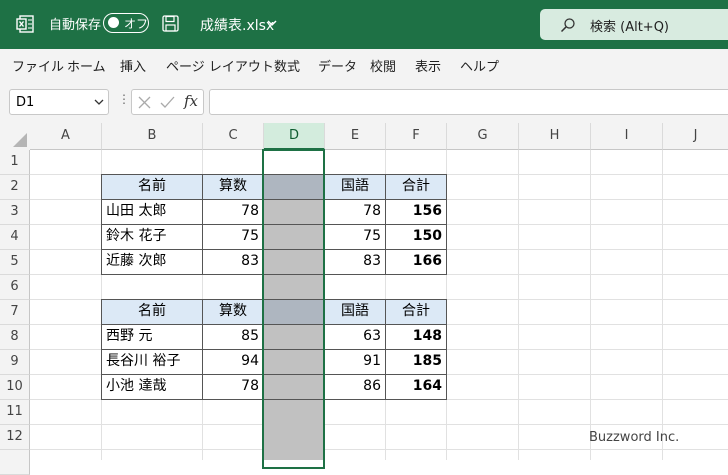 The image size is (728, 475). What do you see at coordinates (416, 337) in the screenshot?
I see `total-cell: 148` at bounding box center [416, 337].